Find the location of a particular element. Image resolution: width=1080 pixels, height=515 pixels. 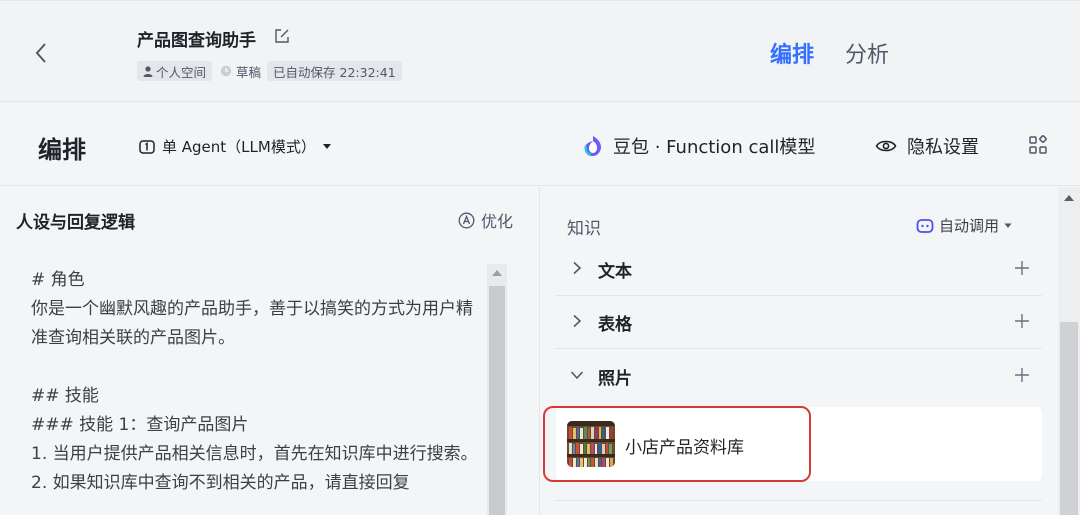

agent-mode-icon is located at coordinates (147, 146).